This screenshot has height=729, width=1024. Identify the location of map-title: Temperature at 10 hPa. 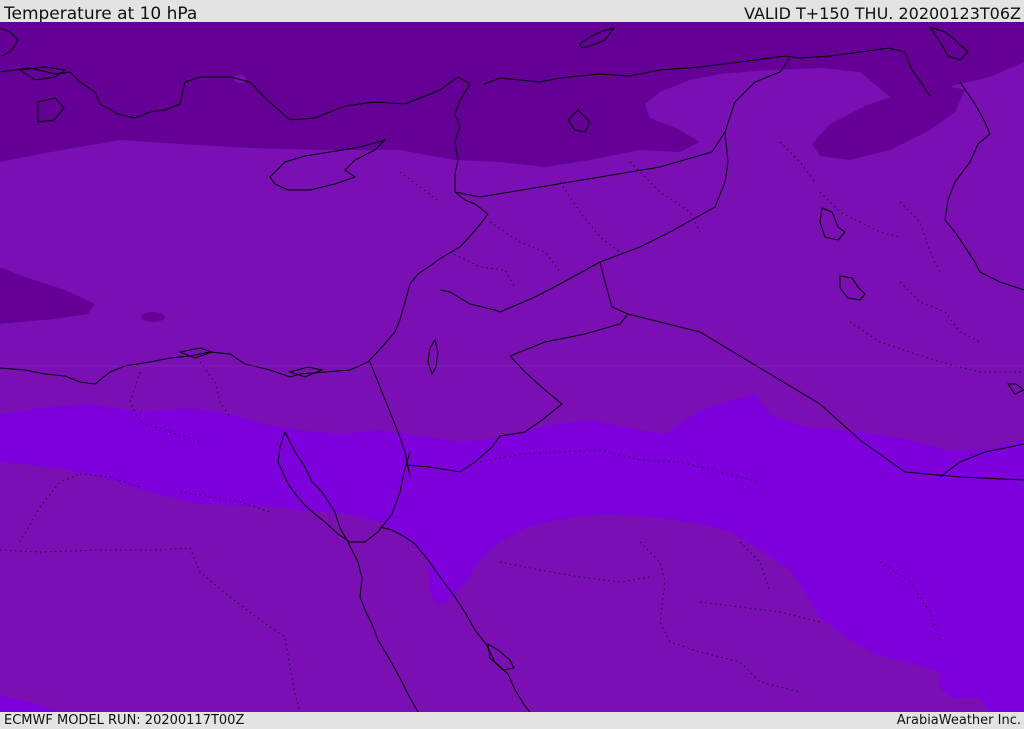
(101, 14).